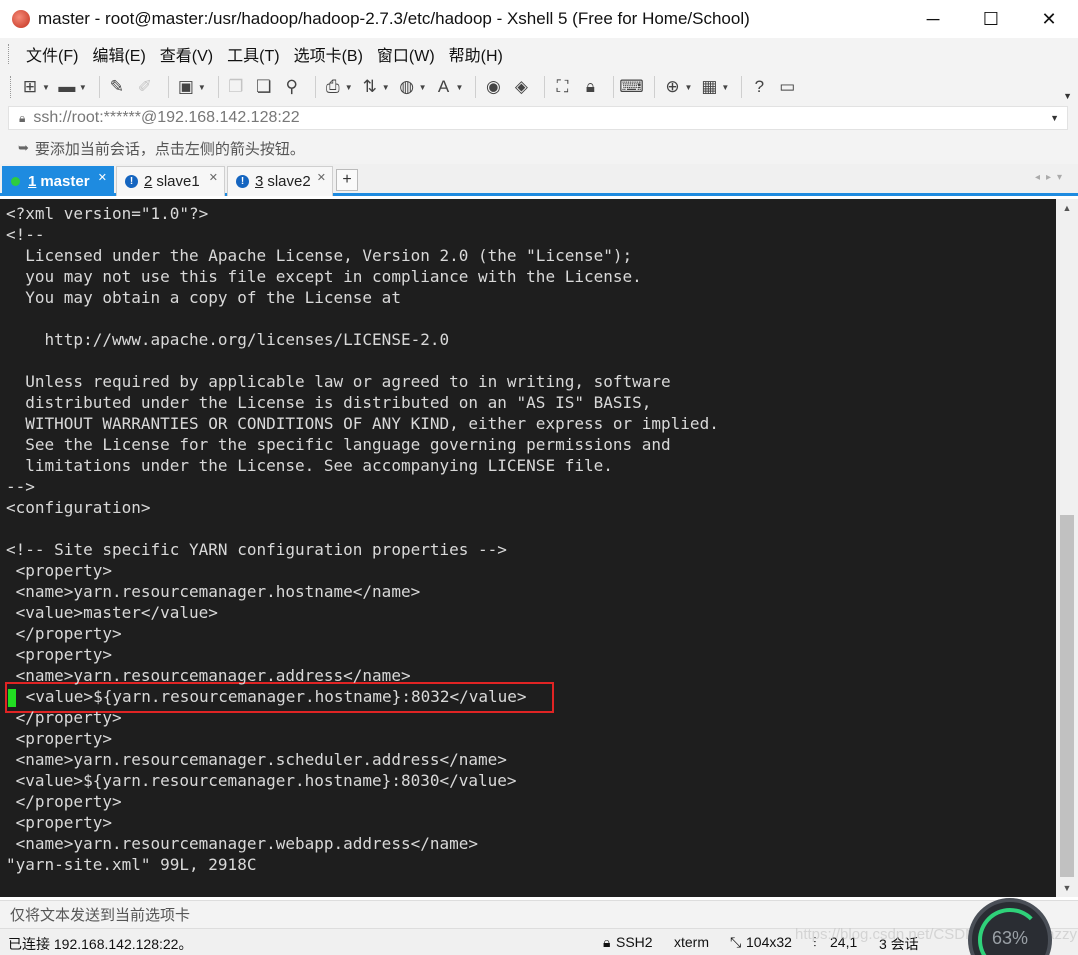 This screenshot has height=955, width=1078. Describe the element at coordinates (332, 86) in the screenshot. I see `print-icon: ⎙` at that location.